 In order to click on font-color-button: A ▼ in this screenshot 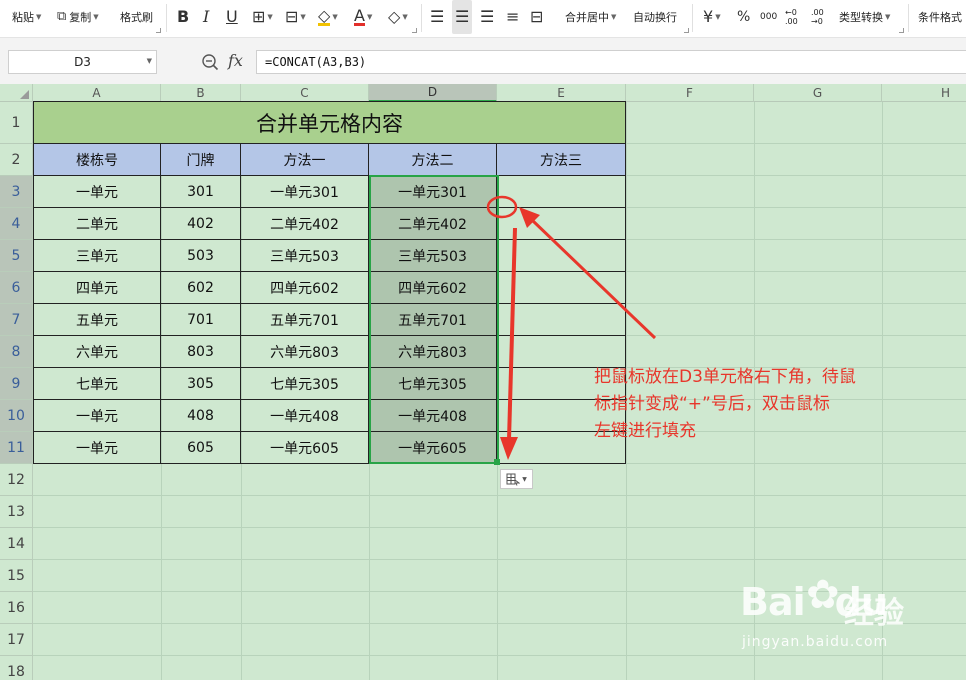, I will do `click(363, 17)`.